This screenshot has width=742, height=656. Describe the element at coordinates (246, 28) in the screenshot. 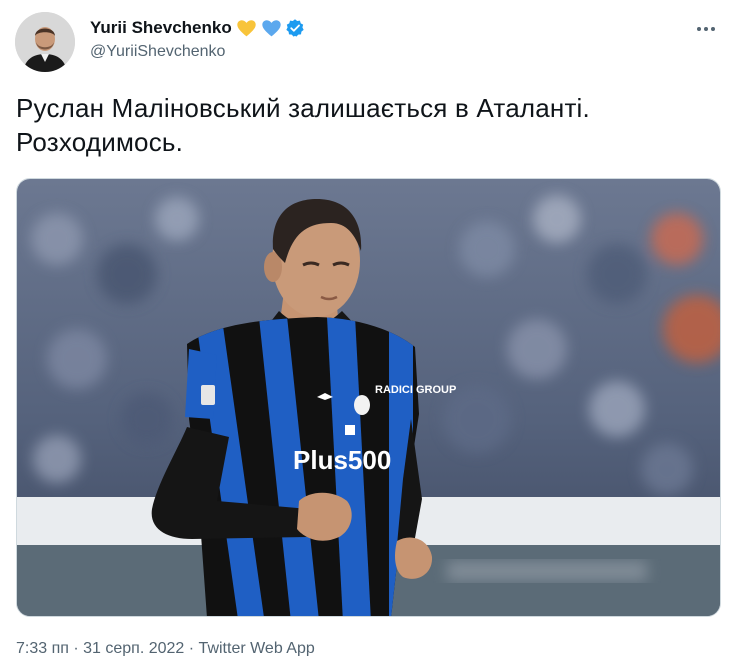

I see `yellow-heart-icon` at that location.